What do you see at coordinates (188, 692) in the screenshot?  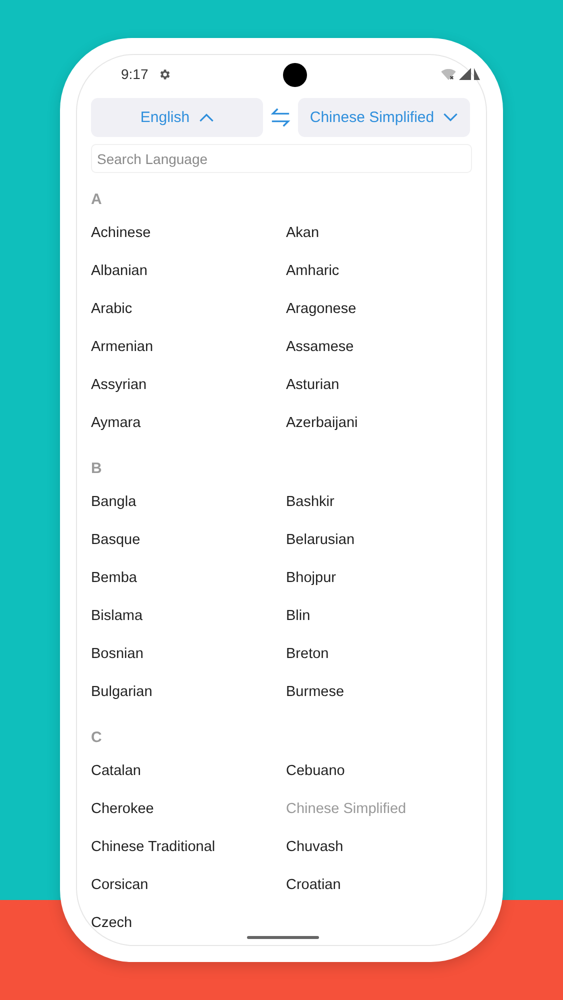 I see `language-item: Bulgarian` at bounding box center [188, 692].